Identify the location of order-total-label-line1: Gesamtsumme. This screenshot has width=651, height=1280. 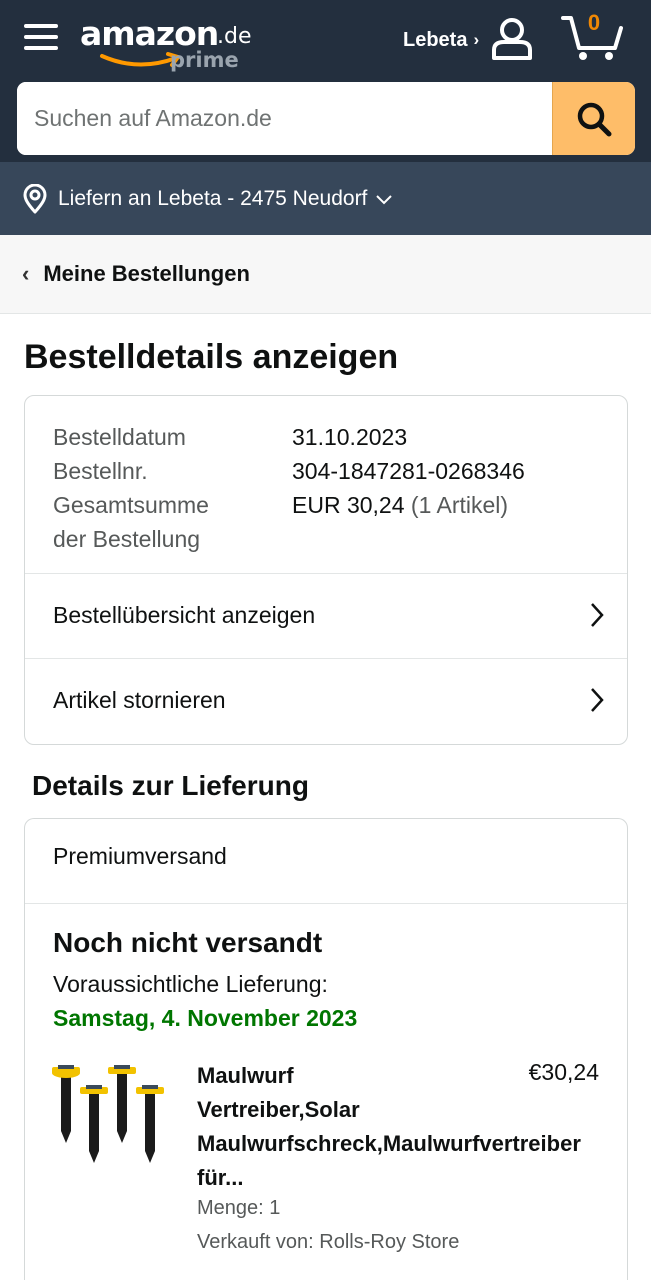
(131, 505).